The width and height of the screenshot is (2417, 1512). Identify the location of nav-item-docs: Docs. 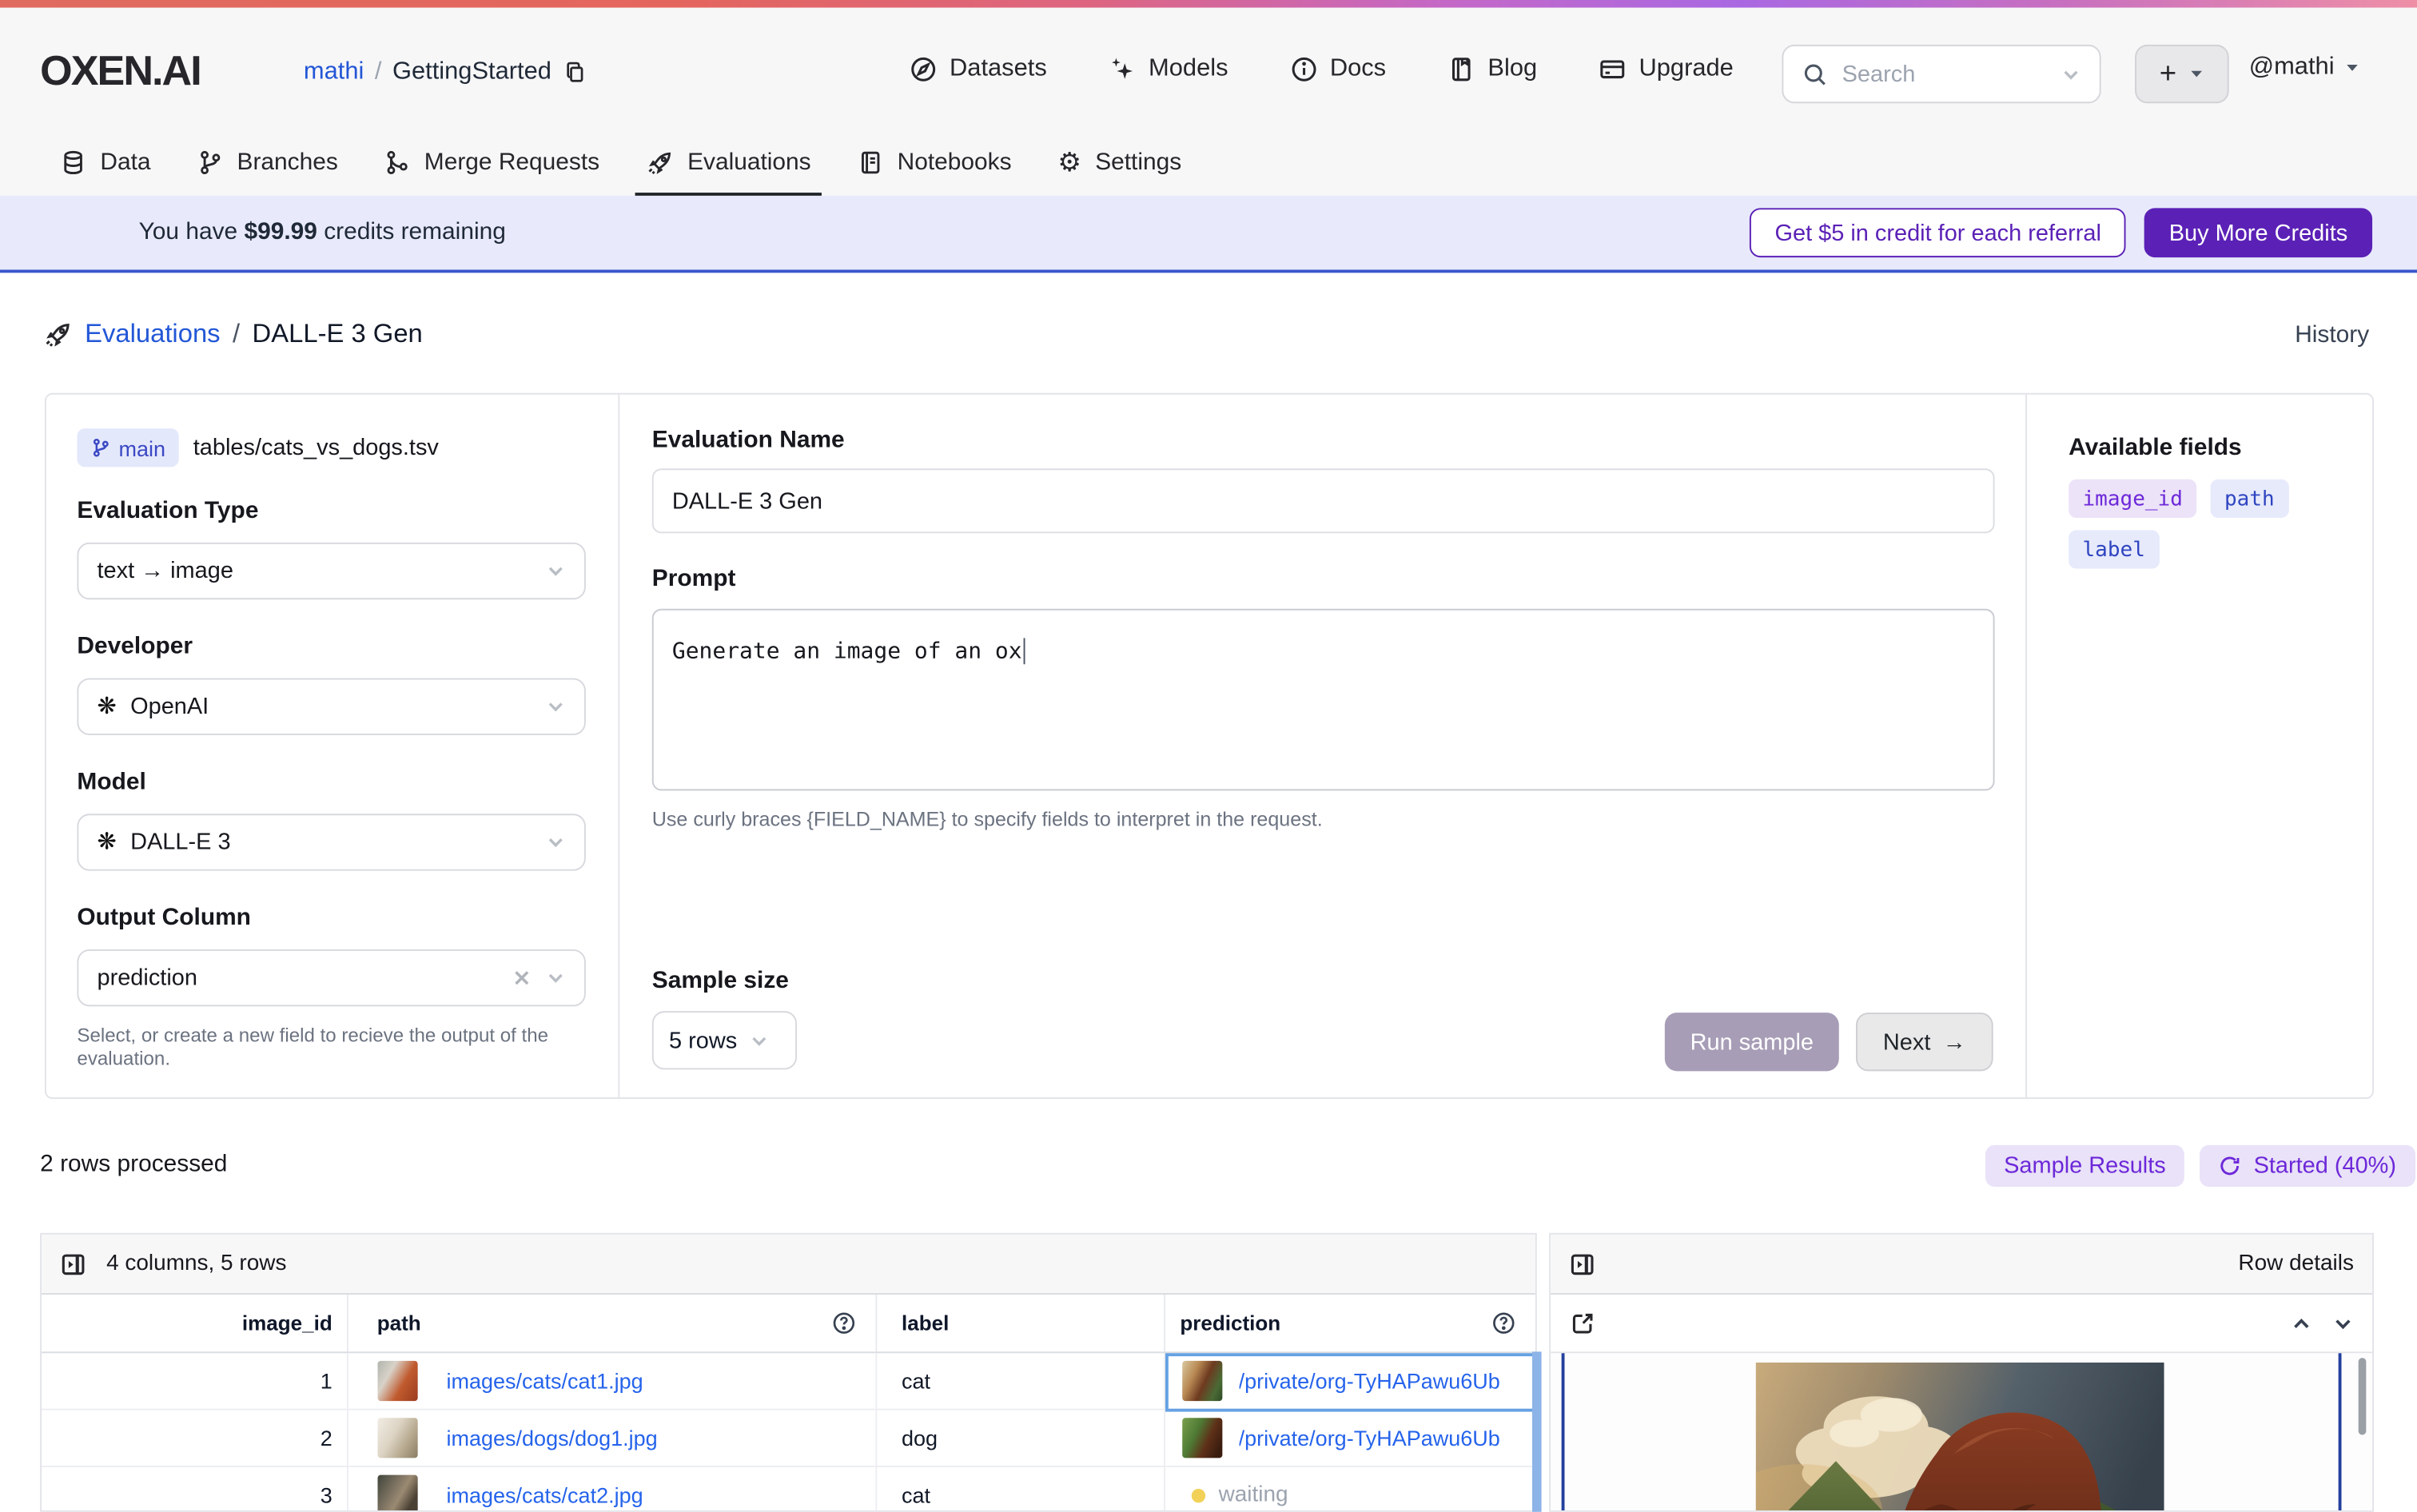
(1338, 68).